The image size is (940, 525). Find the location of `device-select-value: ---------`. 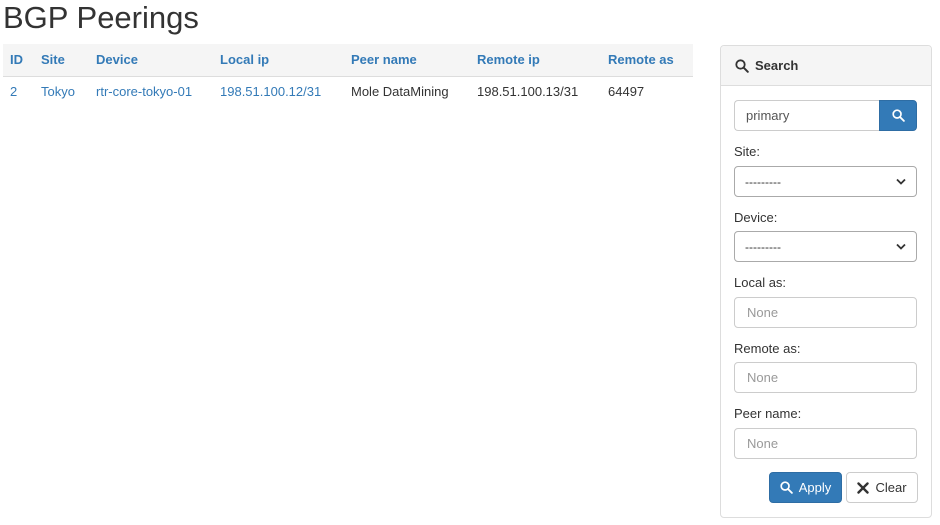

device-select-value: --------- is located at coordinates (763, 246).